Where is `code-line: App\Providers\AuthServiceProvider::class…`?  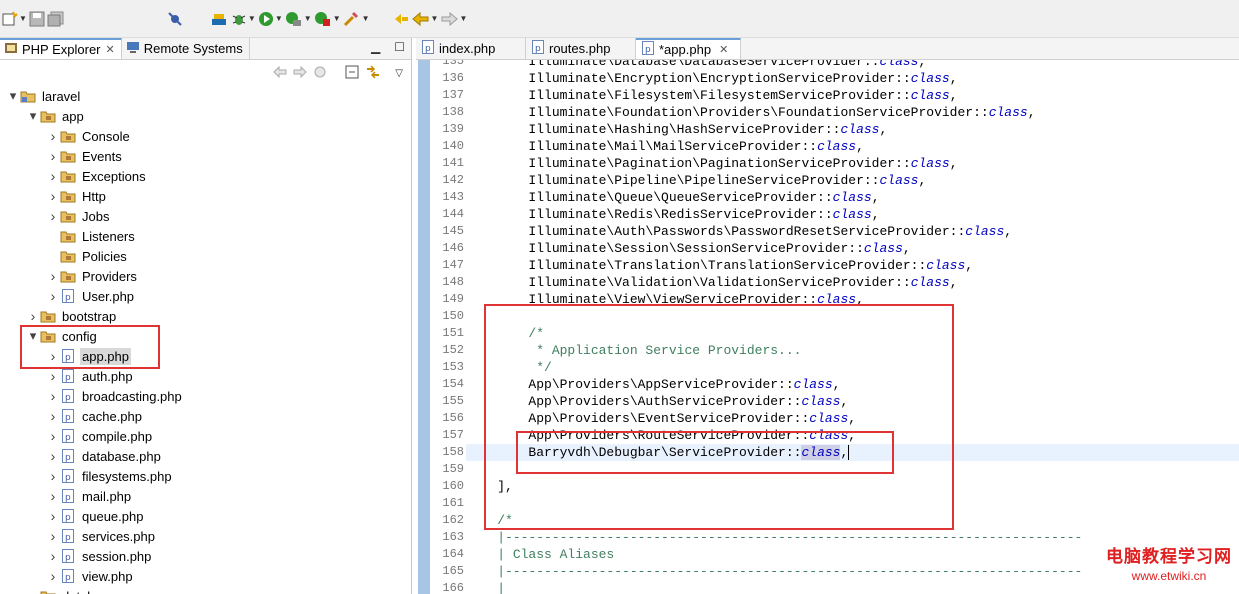 code-line: App\Providers\AuthServiceProvider::class… is located at coordinates (852, 401).